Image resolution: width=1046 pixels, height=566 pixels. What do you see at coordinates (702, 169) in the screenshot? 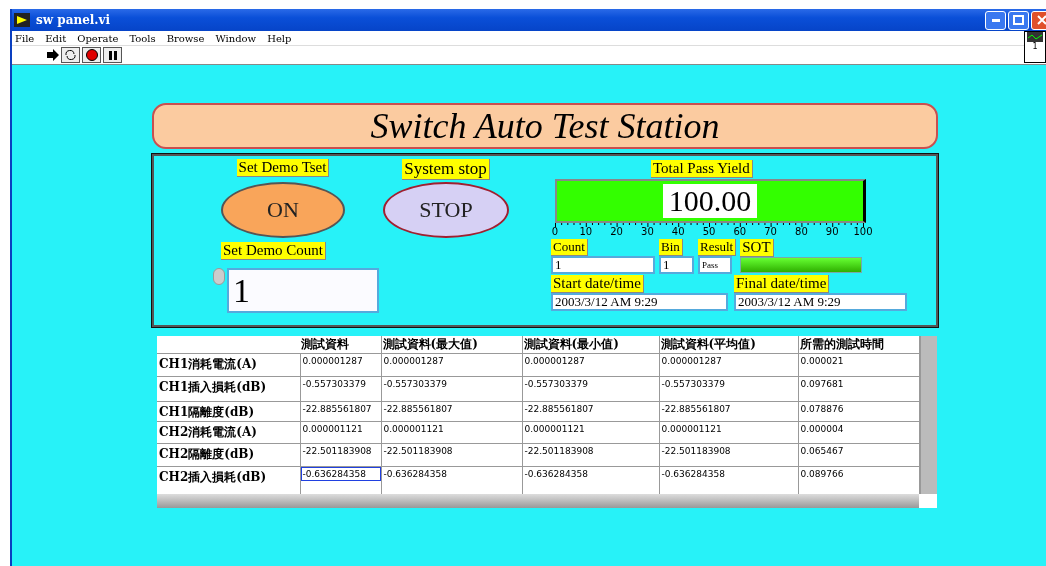
I see `control-label: Total Pass Yield` at bounding box center [702, 169].